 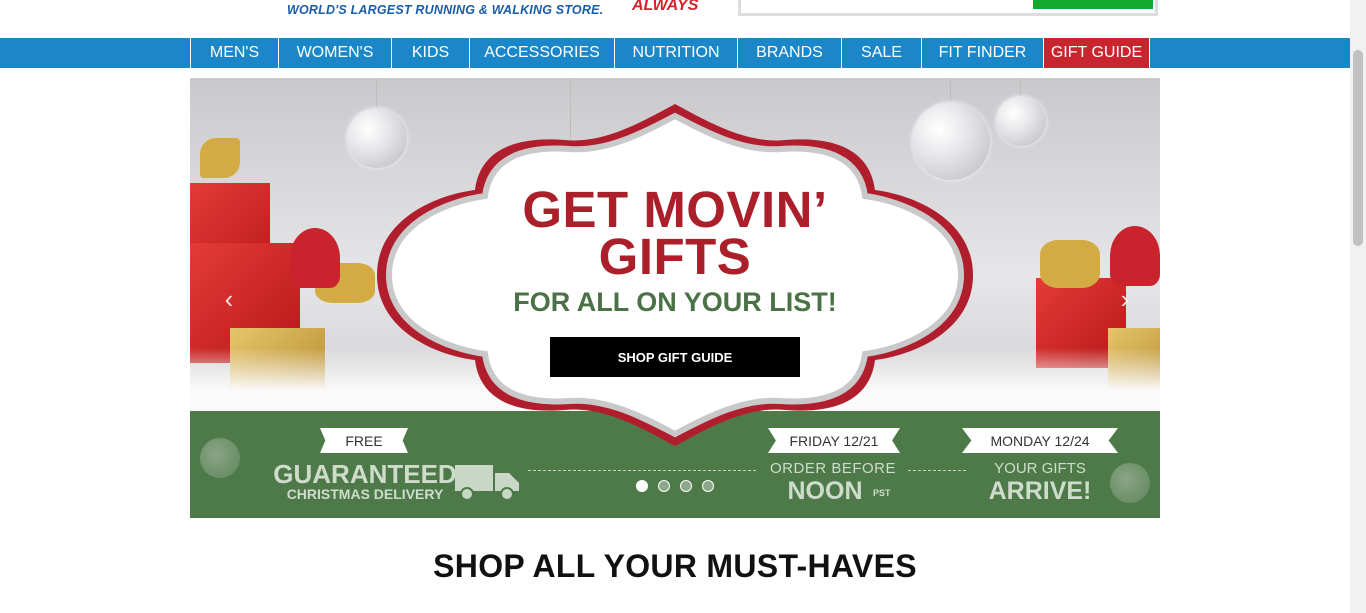 I want to click on arrive-text: ARRIVE!, so click(x=1040, y=491).